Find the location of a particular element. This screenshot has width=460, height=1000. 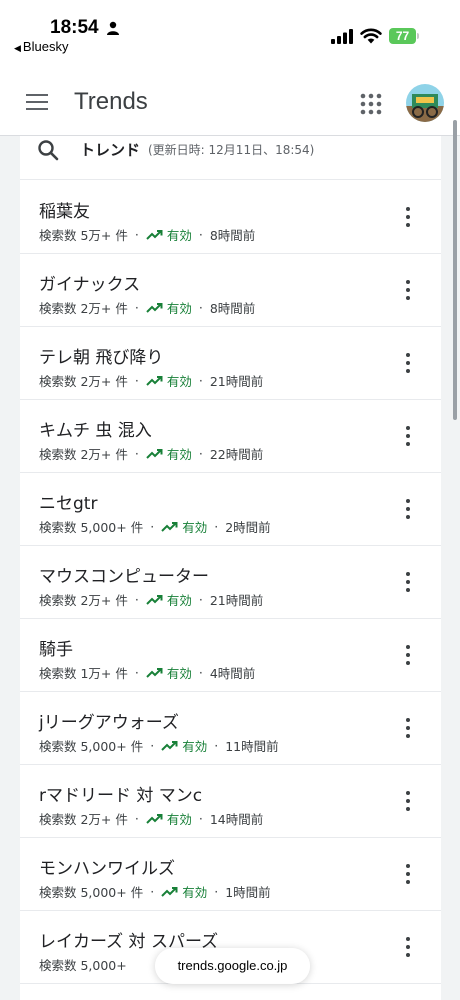

trend-meta: 検索数 5,000+ 件 · 有効 · 11時間前 is located at coordinates (159, 745).